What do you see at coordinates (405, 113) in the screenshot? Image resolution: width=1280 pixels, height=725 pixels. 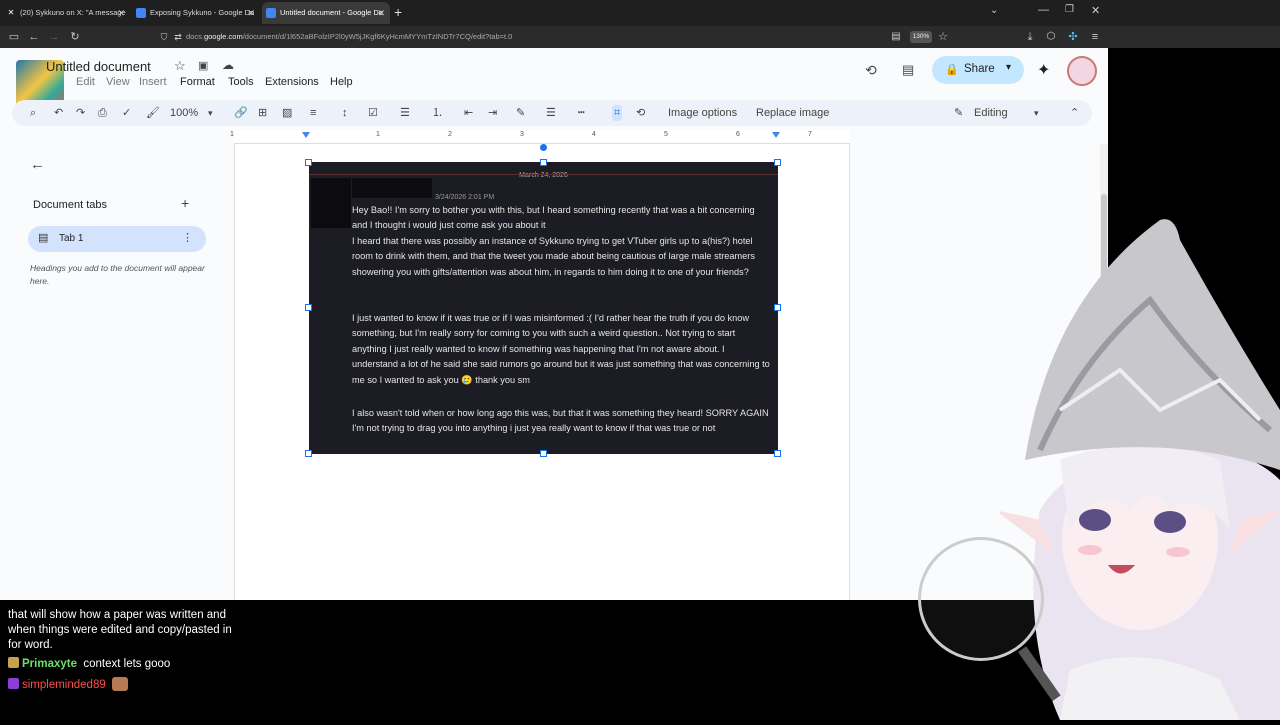 I see `bulleted-list-icon: ☰` at bounding box center [405, 113].